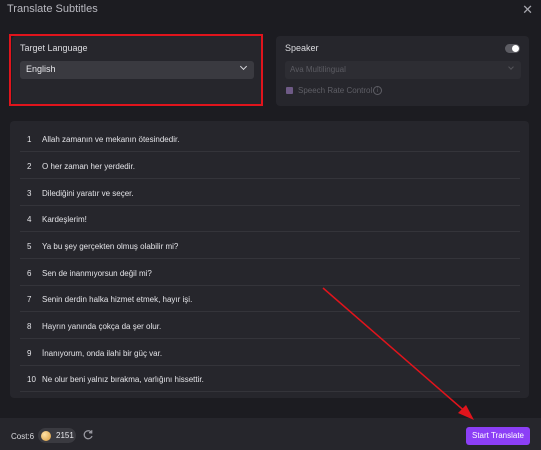 This screenshot has width=541, height=450. Describe the element at coordinates (88, 193) in the screenshot. I see `row-text: Dilediğini yaratır ve seçer.` at that location.